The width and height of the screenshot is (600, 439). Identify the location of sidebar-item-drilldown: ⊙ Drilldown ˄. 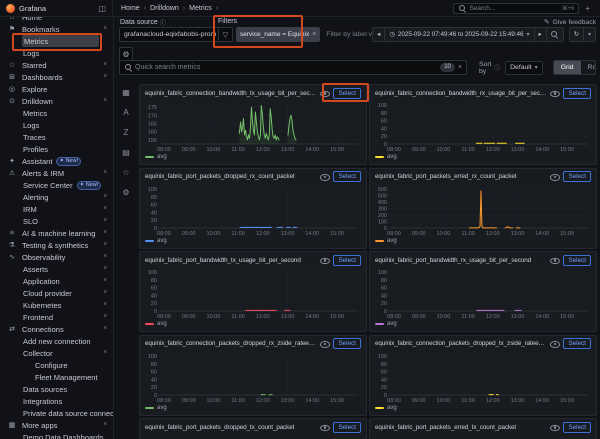
(56, 101).